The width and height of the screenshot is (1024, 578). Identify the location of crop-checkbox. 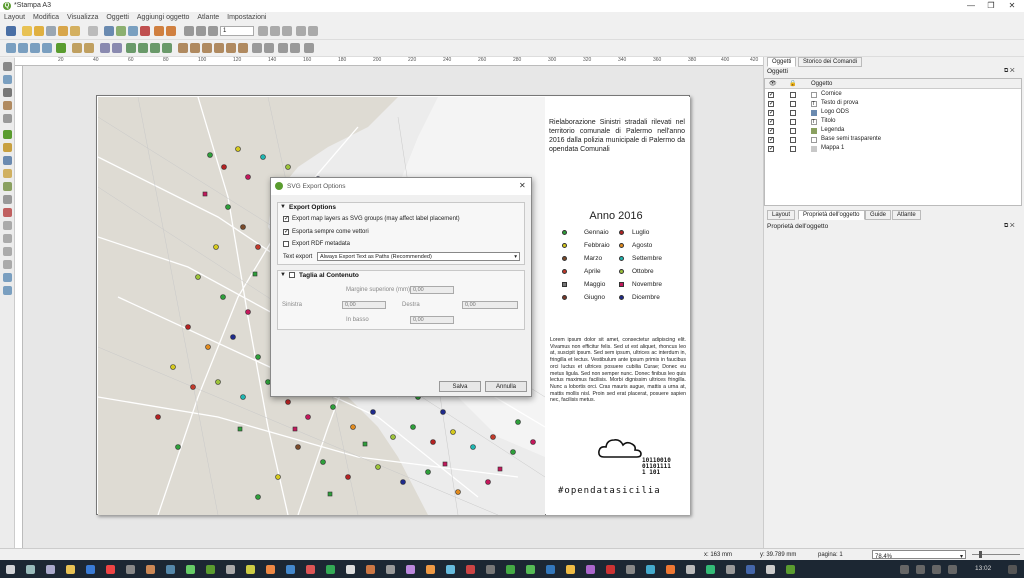
(292, 275).